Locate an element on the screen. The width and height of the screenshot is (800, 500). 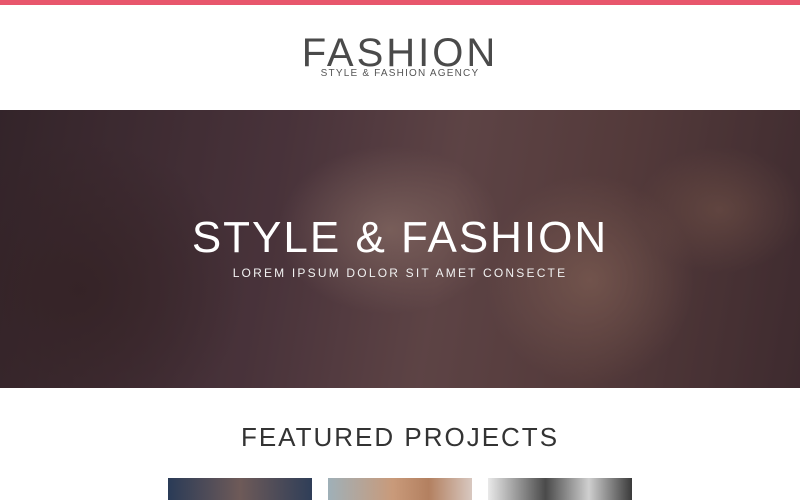
featured-projects-heading: FEATURED PROJECTS is located at coordinates (400, 437).